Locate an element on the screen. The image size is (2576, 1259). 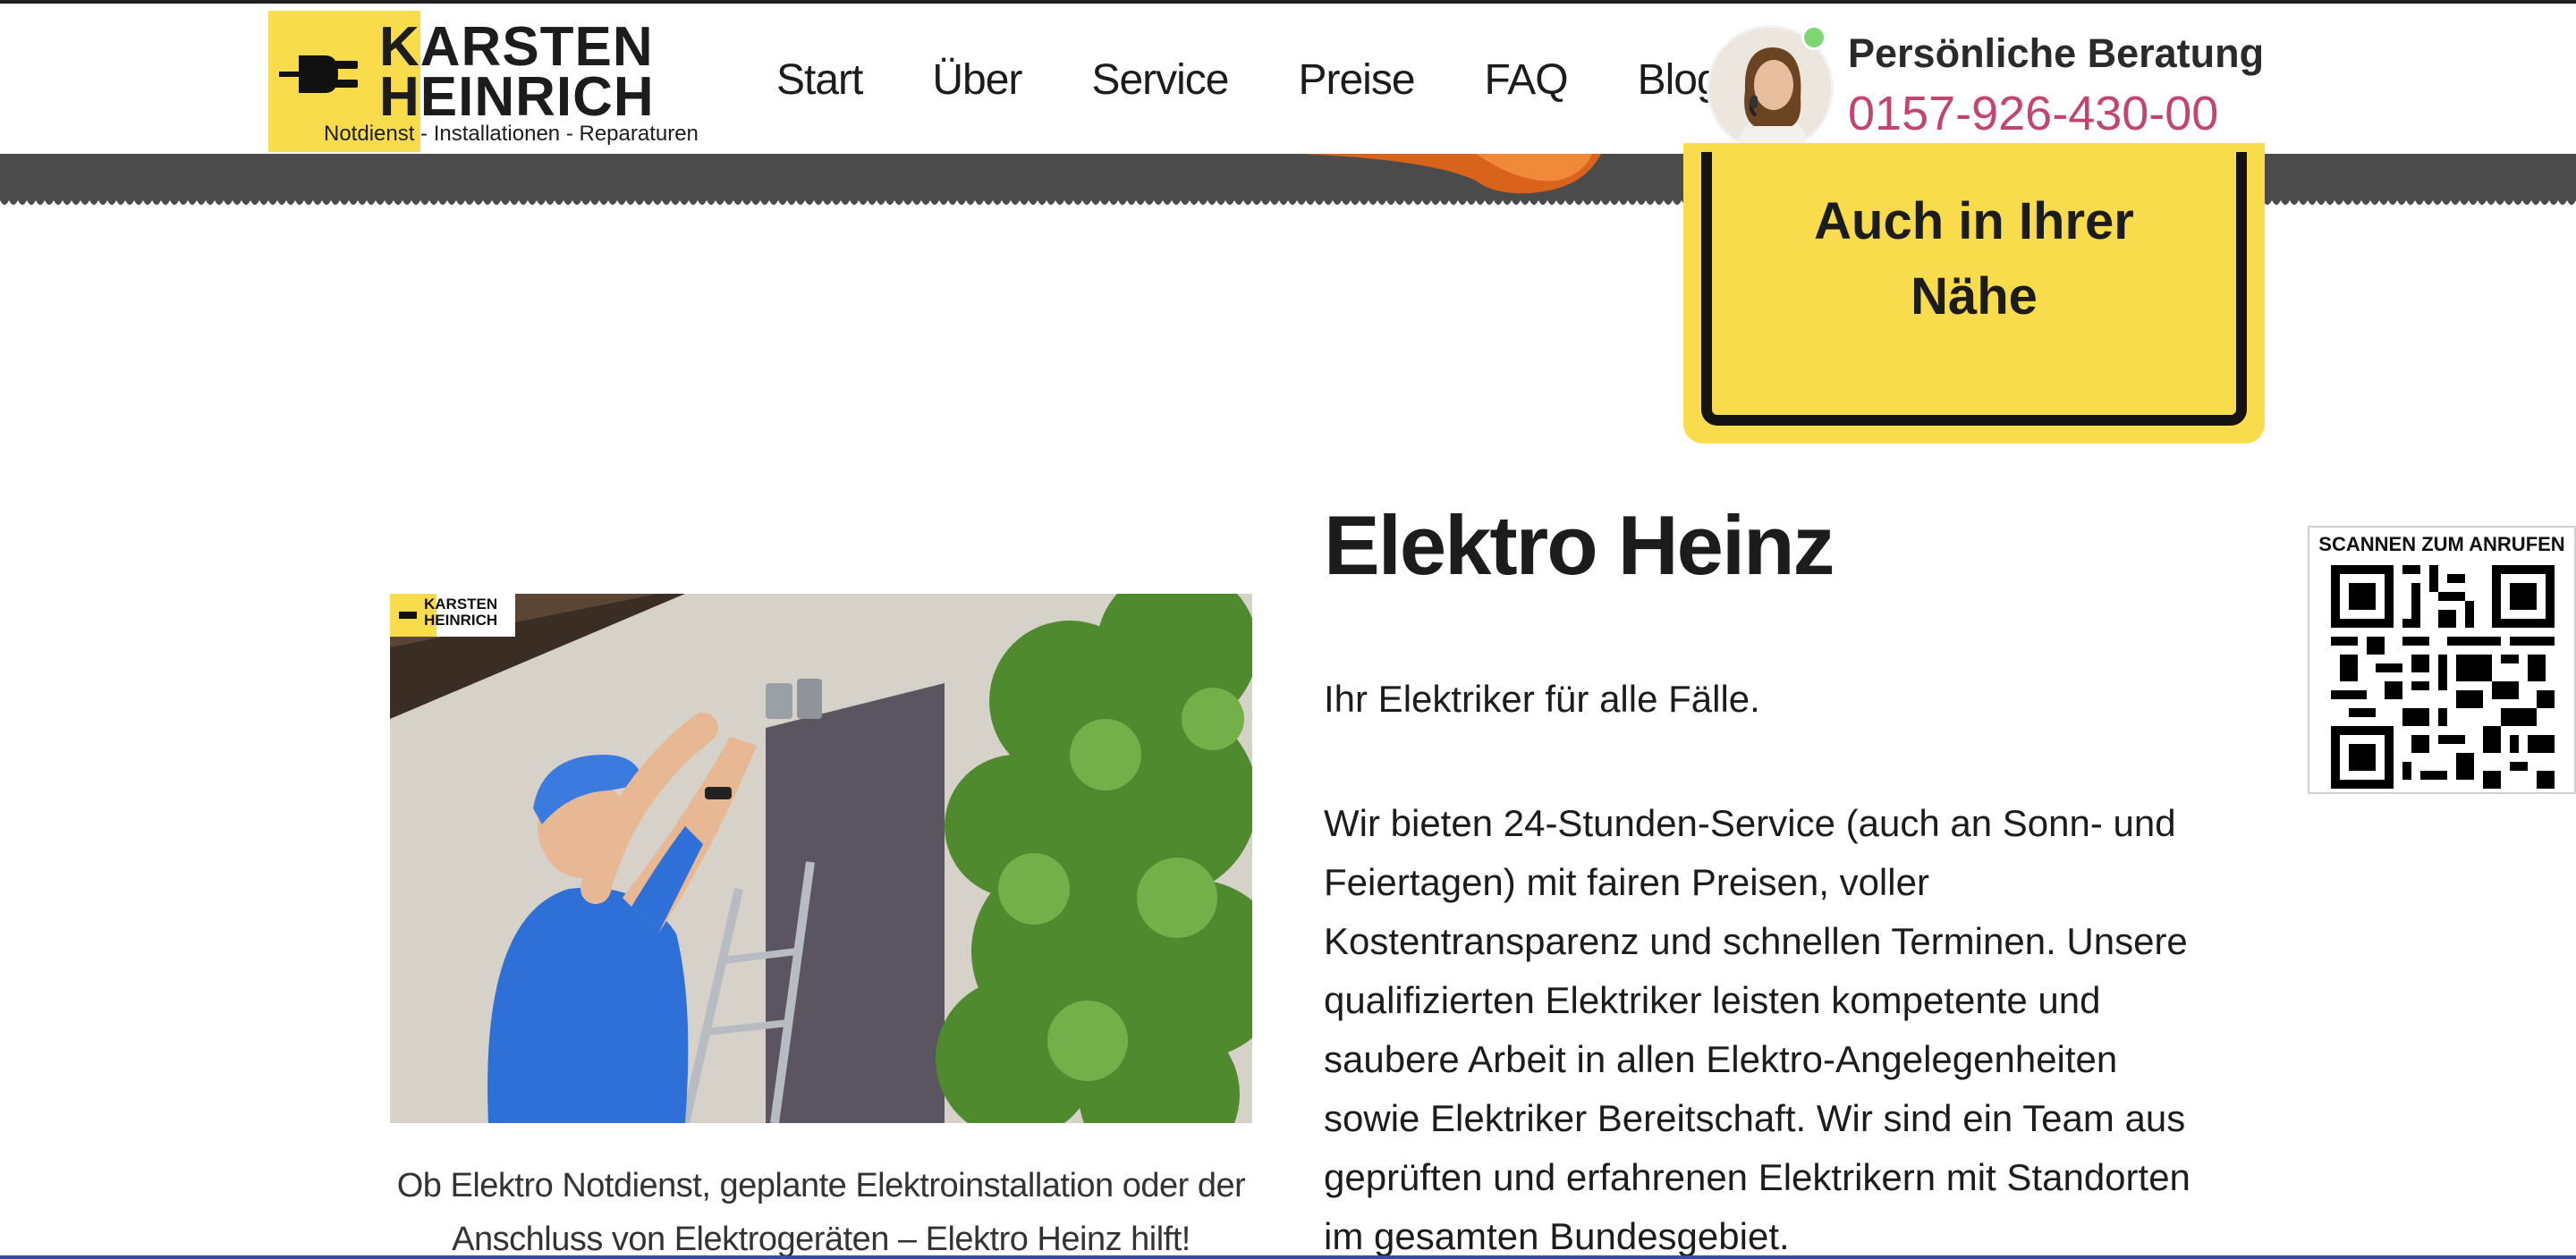
qr-code-icon is located at coordinates (2443, 677).